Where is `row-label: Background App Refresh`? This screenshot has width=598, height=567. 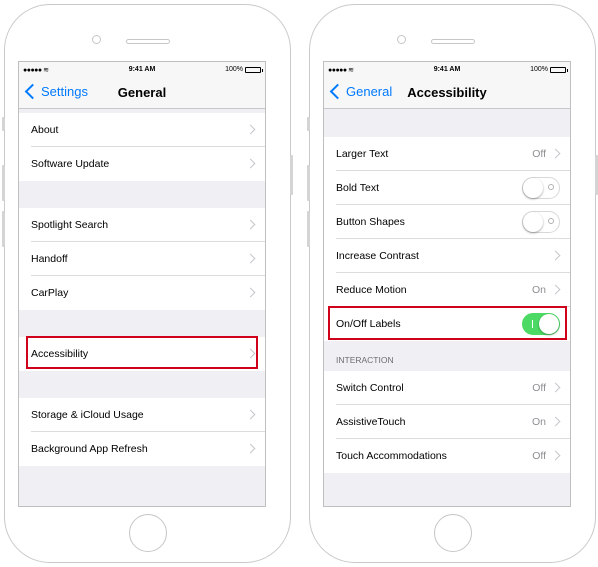
row-label: Background App Refresh is located at coordinates (89, 449).